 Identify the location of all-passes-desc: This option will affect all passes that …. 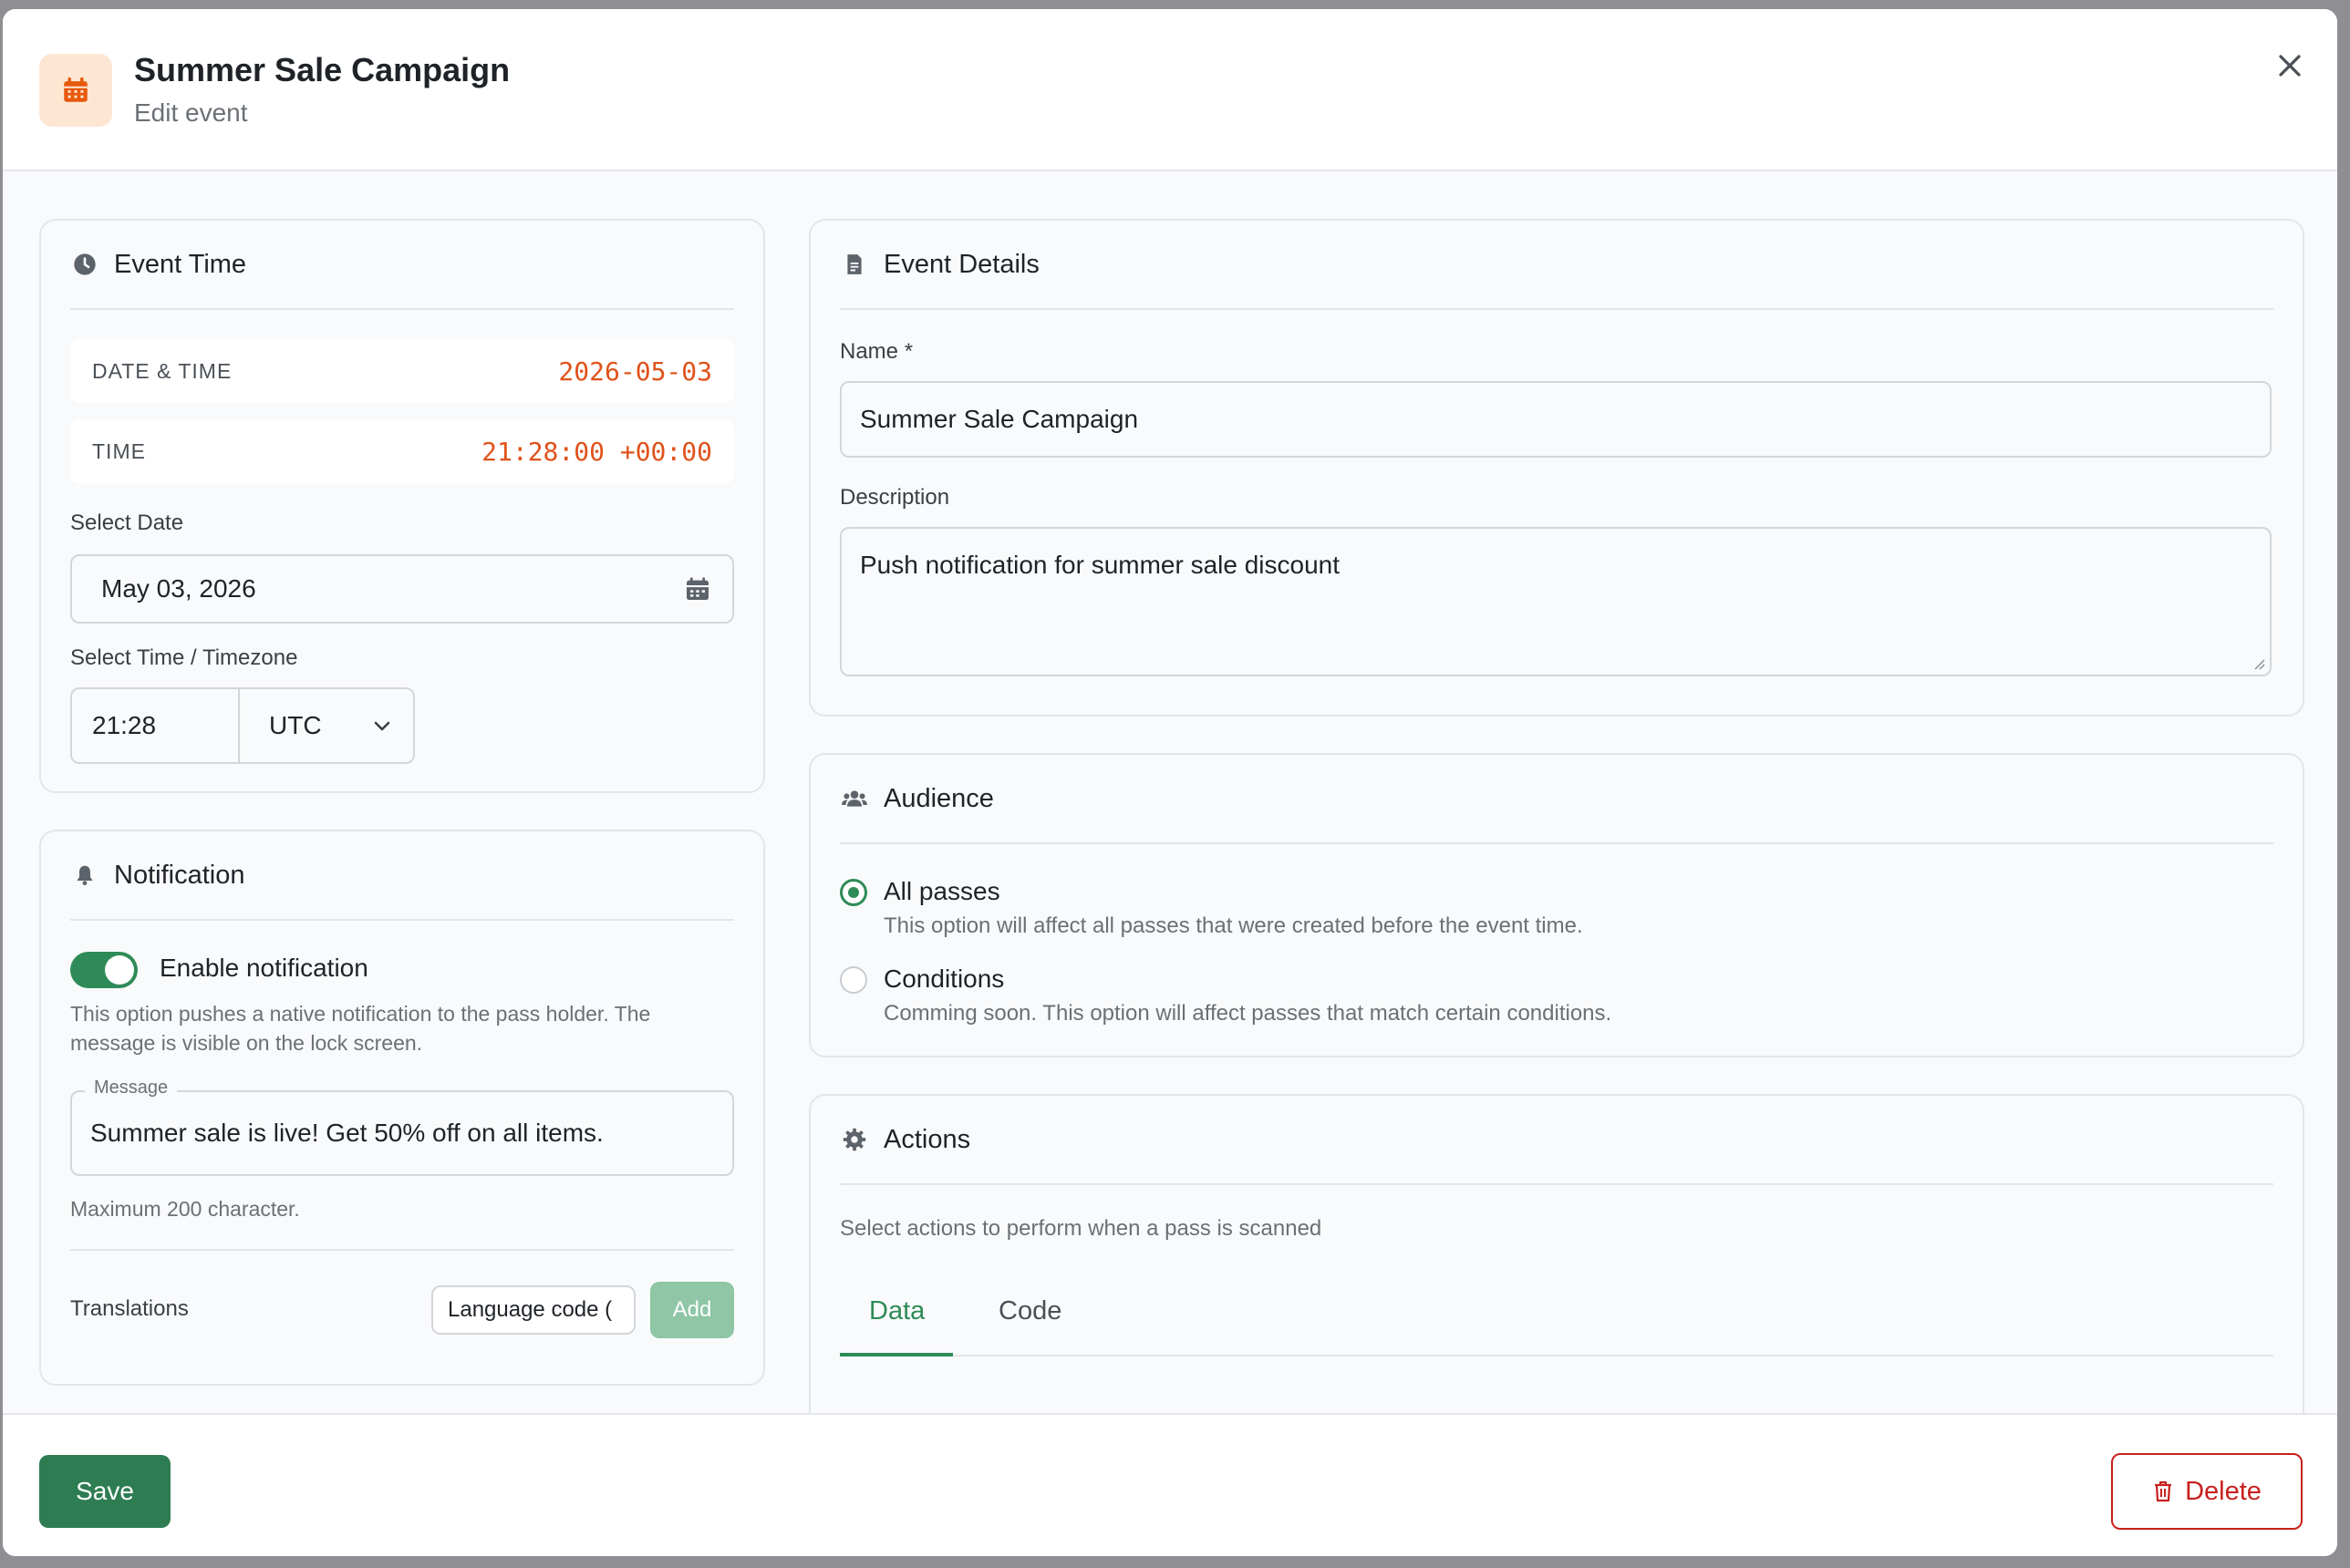
(1233, 925).